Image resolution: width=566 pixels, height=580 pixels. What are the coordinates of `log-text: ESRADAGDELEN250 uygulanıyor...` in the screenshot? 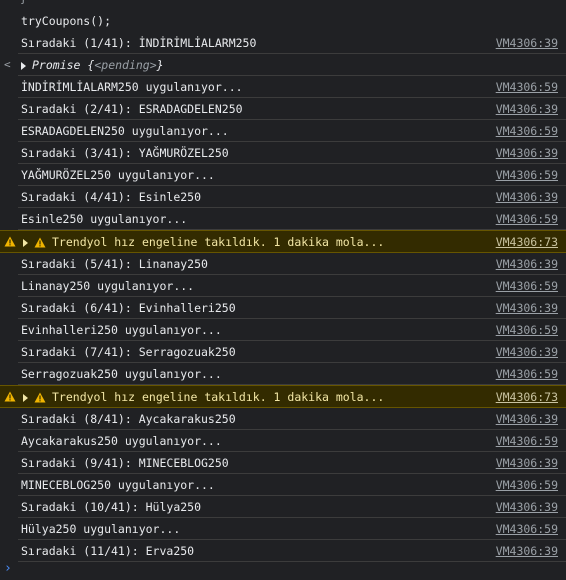 It's located at (125, 131).